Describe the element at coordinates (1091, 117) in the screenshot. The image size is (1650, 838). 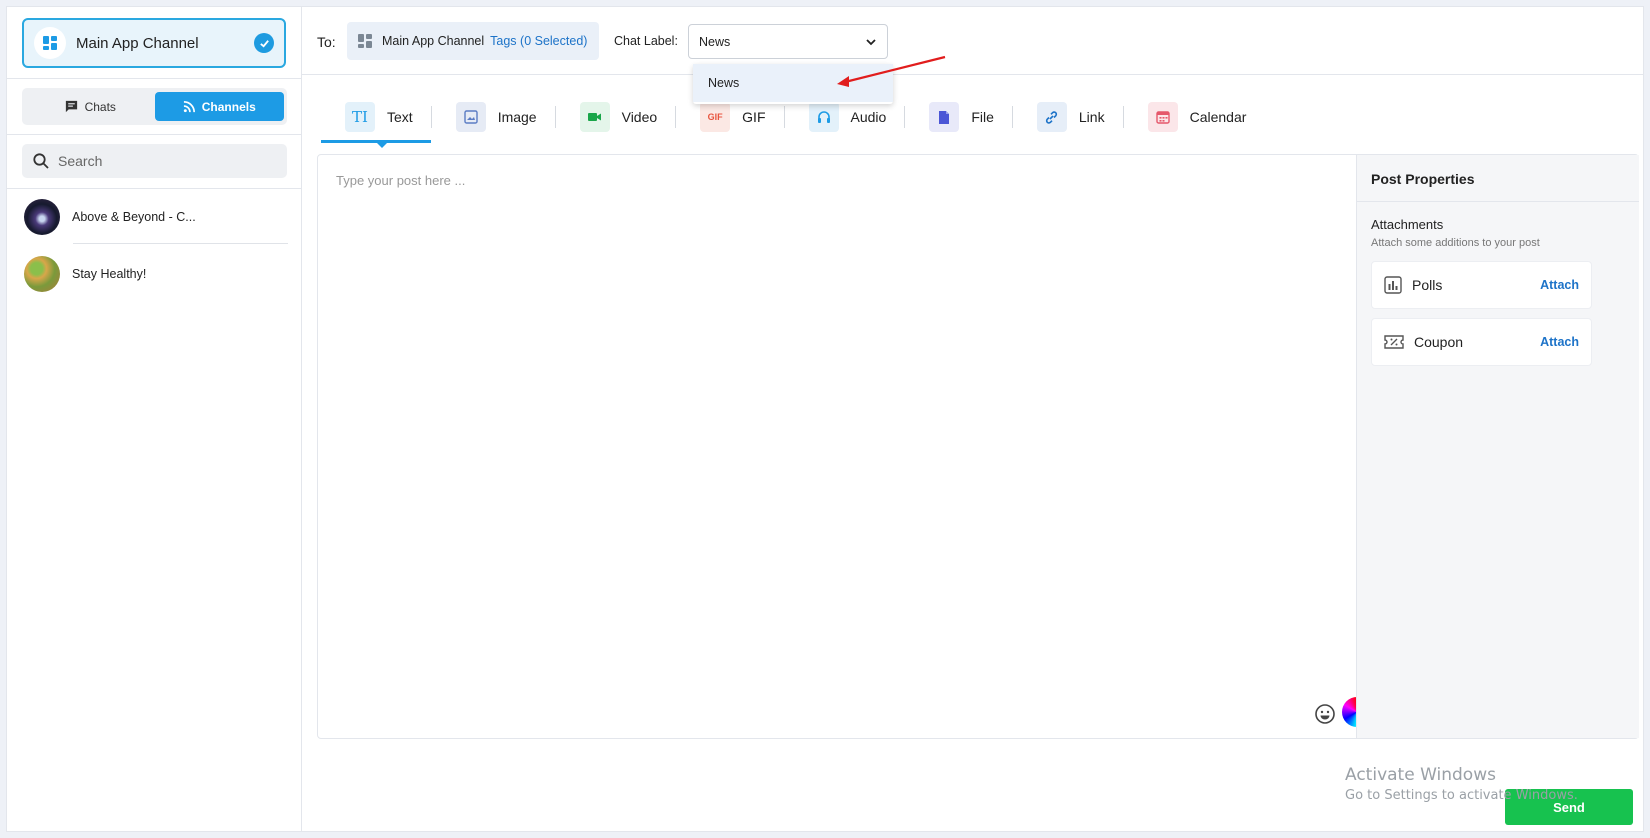
I see `tab-label: Link` at that location.